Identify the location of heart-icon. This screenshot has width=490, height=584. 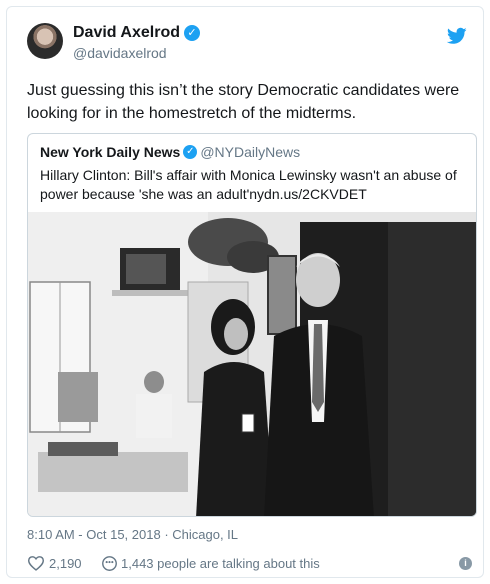
(36, 563).